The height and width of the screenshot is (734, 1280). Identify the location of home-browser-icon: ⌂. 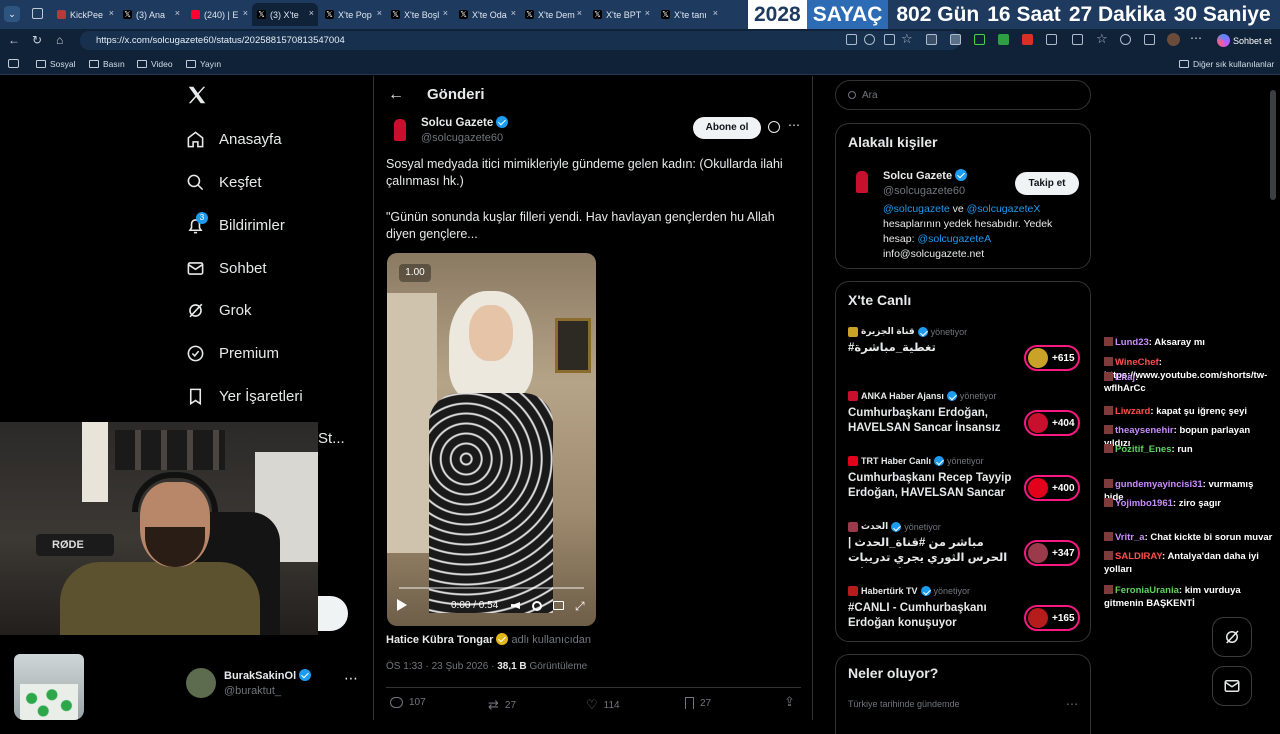
(59, 40).